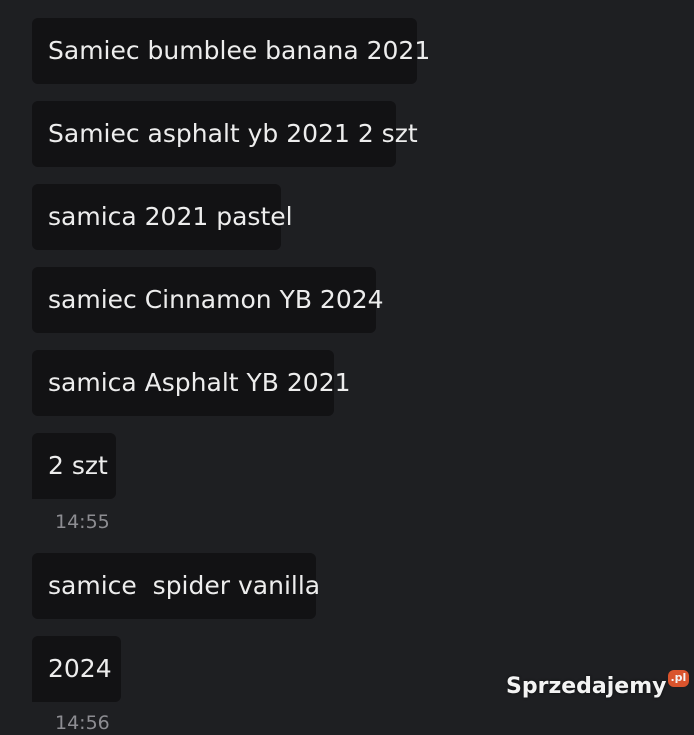 The width and height of the screenshot is (694, 735). Describe the element at coordinates (191, 383) in the screenshot. I see `message-bubble: samica Asphalt YB 2021` at that location.